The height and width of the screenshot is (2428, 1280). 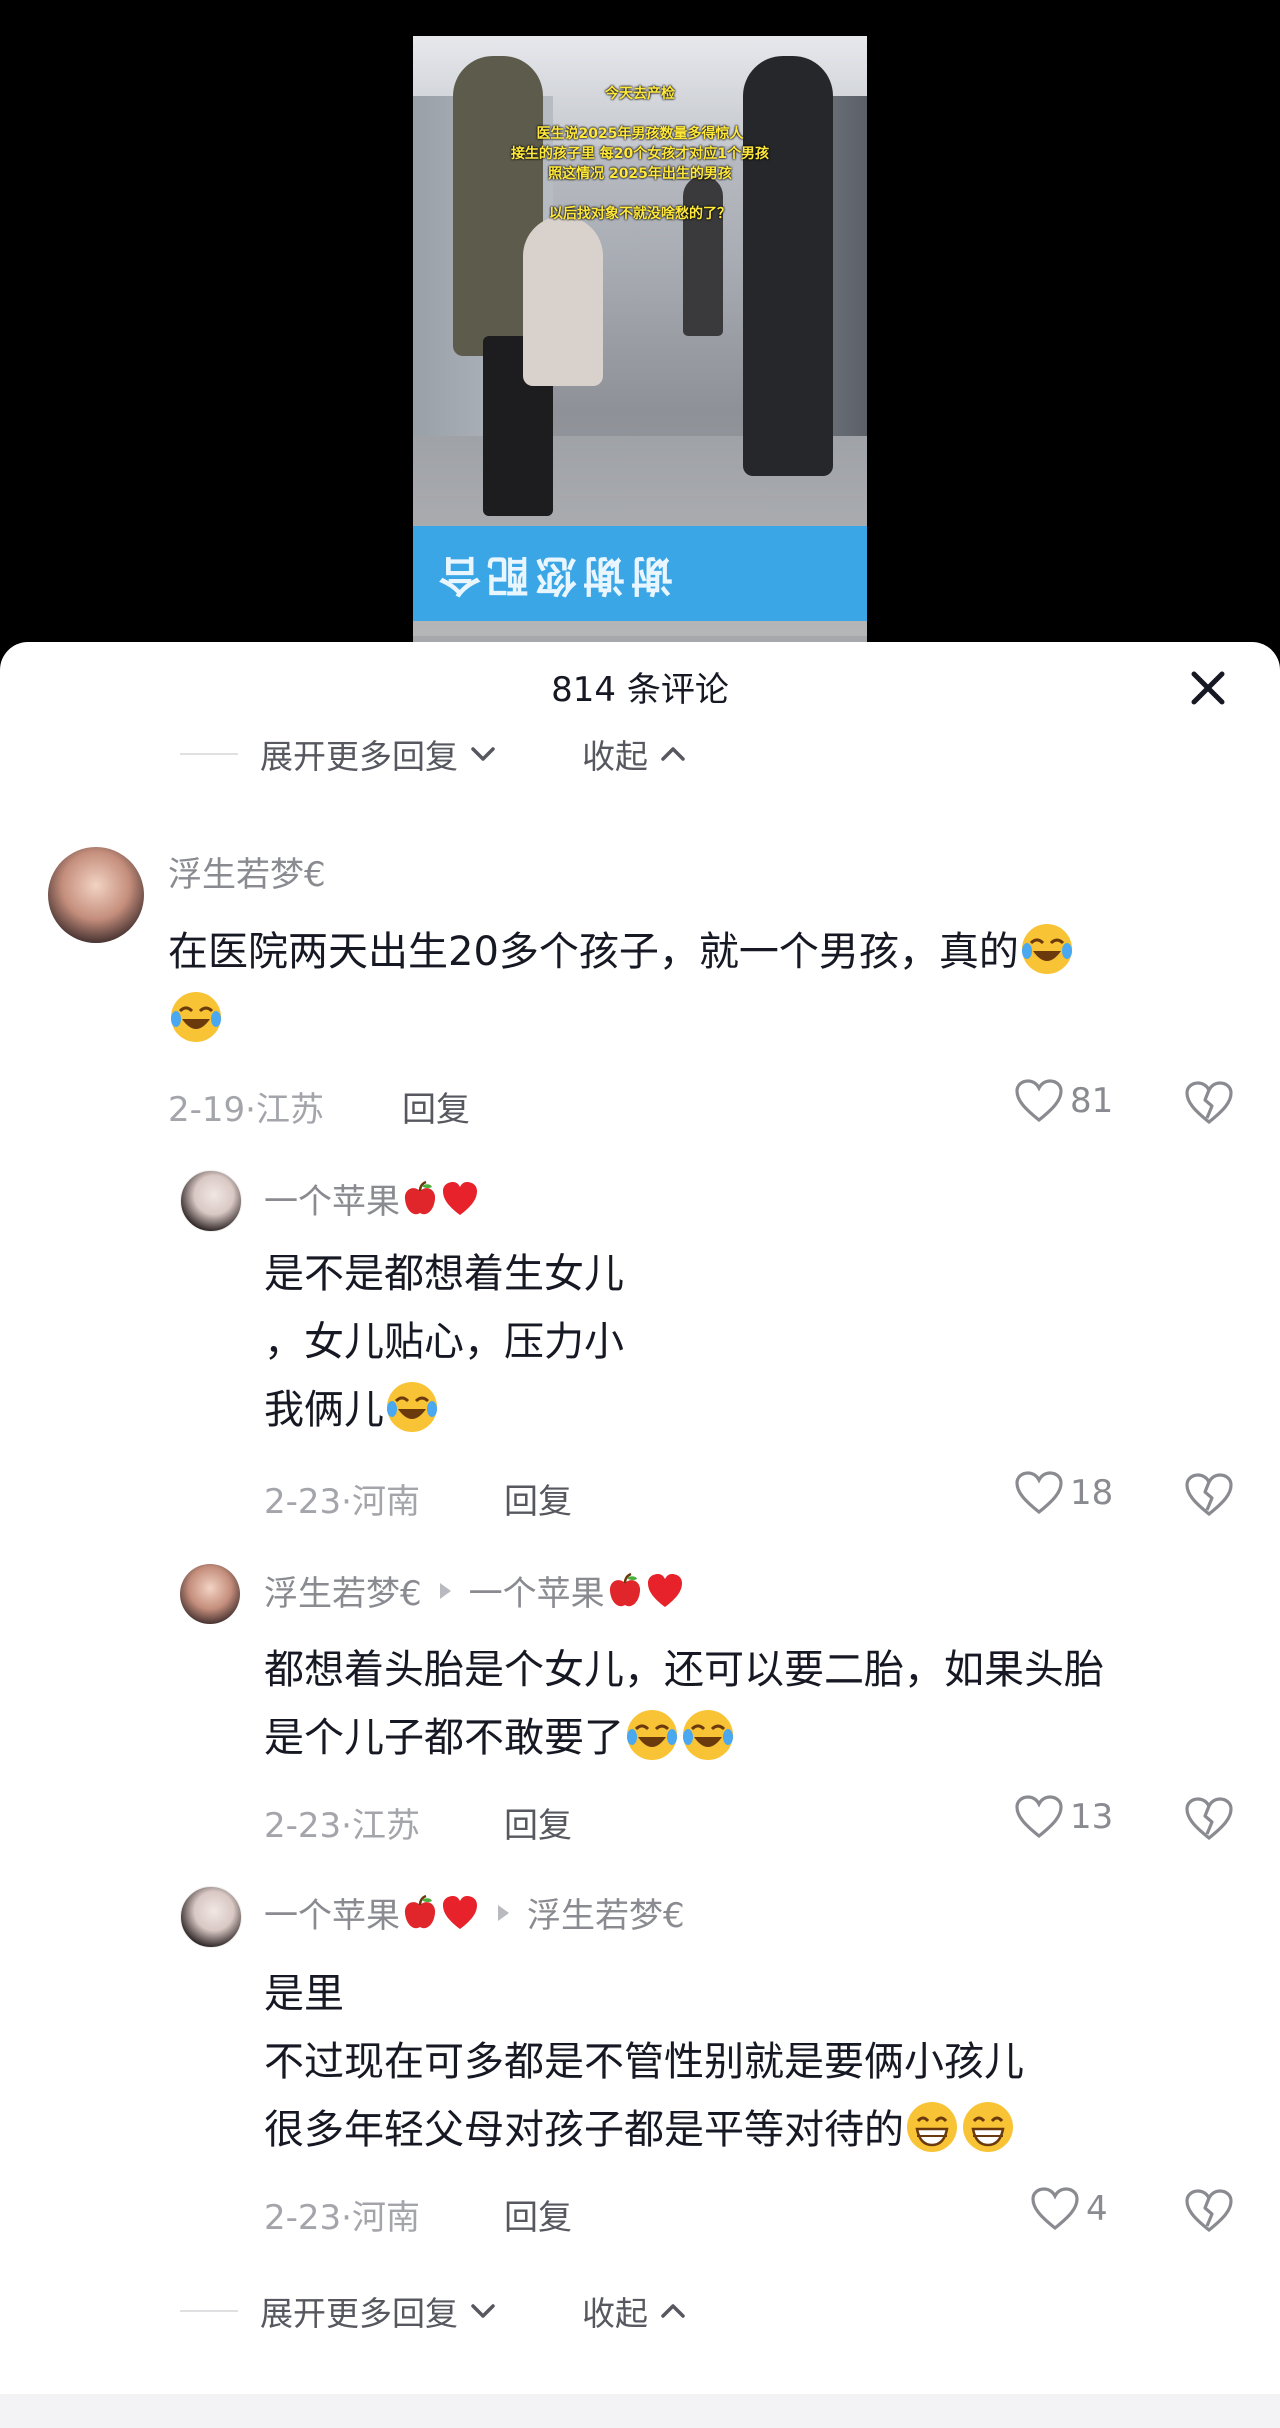 I want to click on comment-text: 是里 不过现在可多都是不管性别就是要俩小孩儿 很多年轻父母对孩子都是平等对待的, so click(x=644, y=2062).